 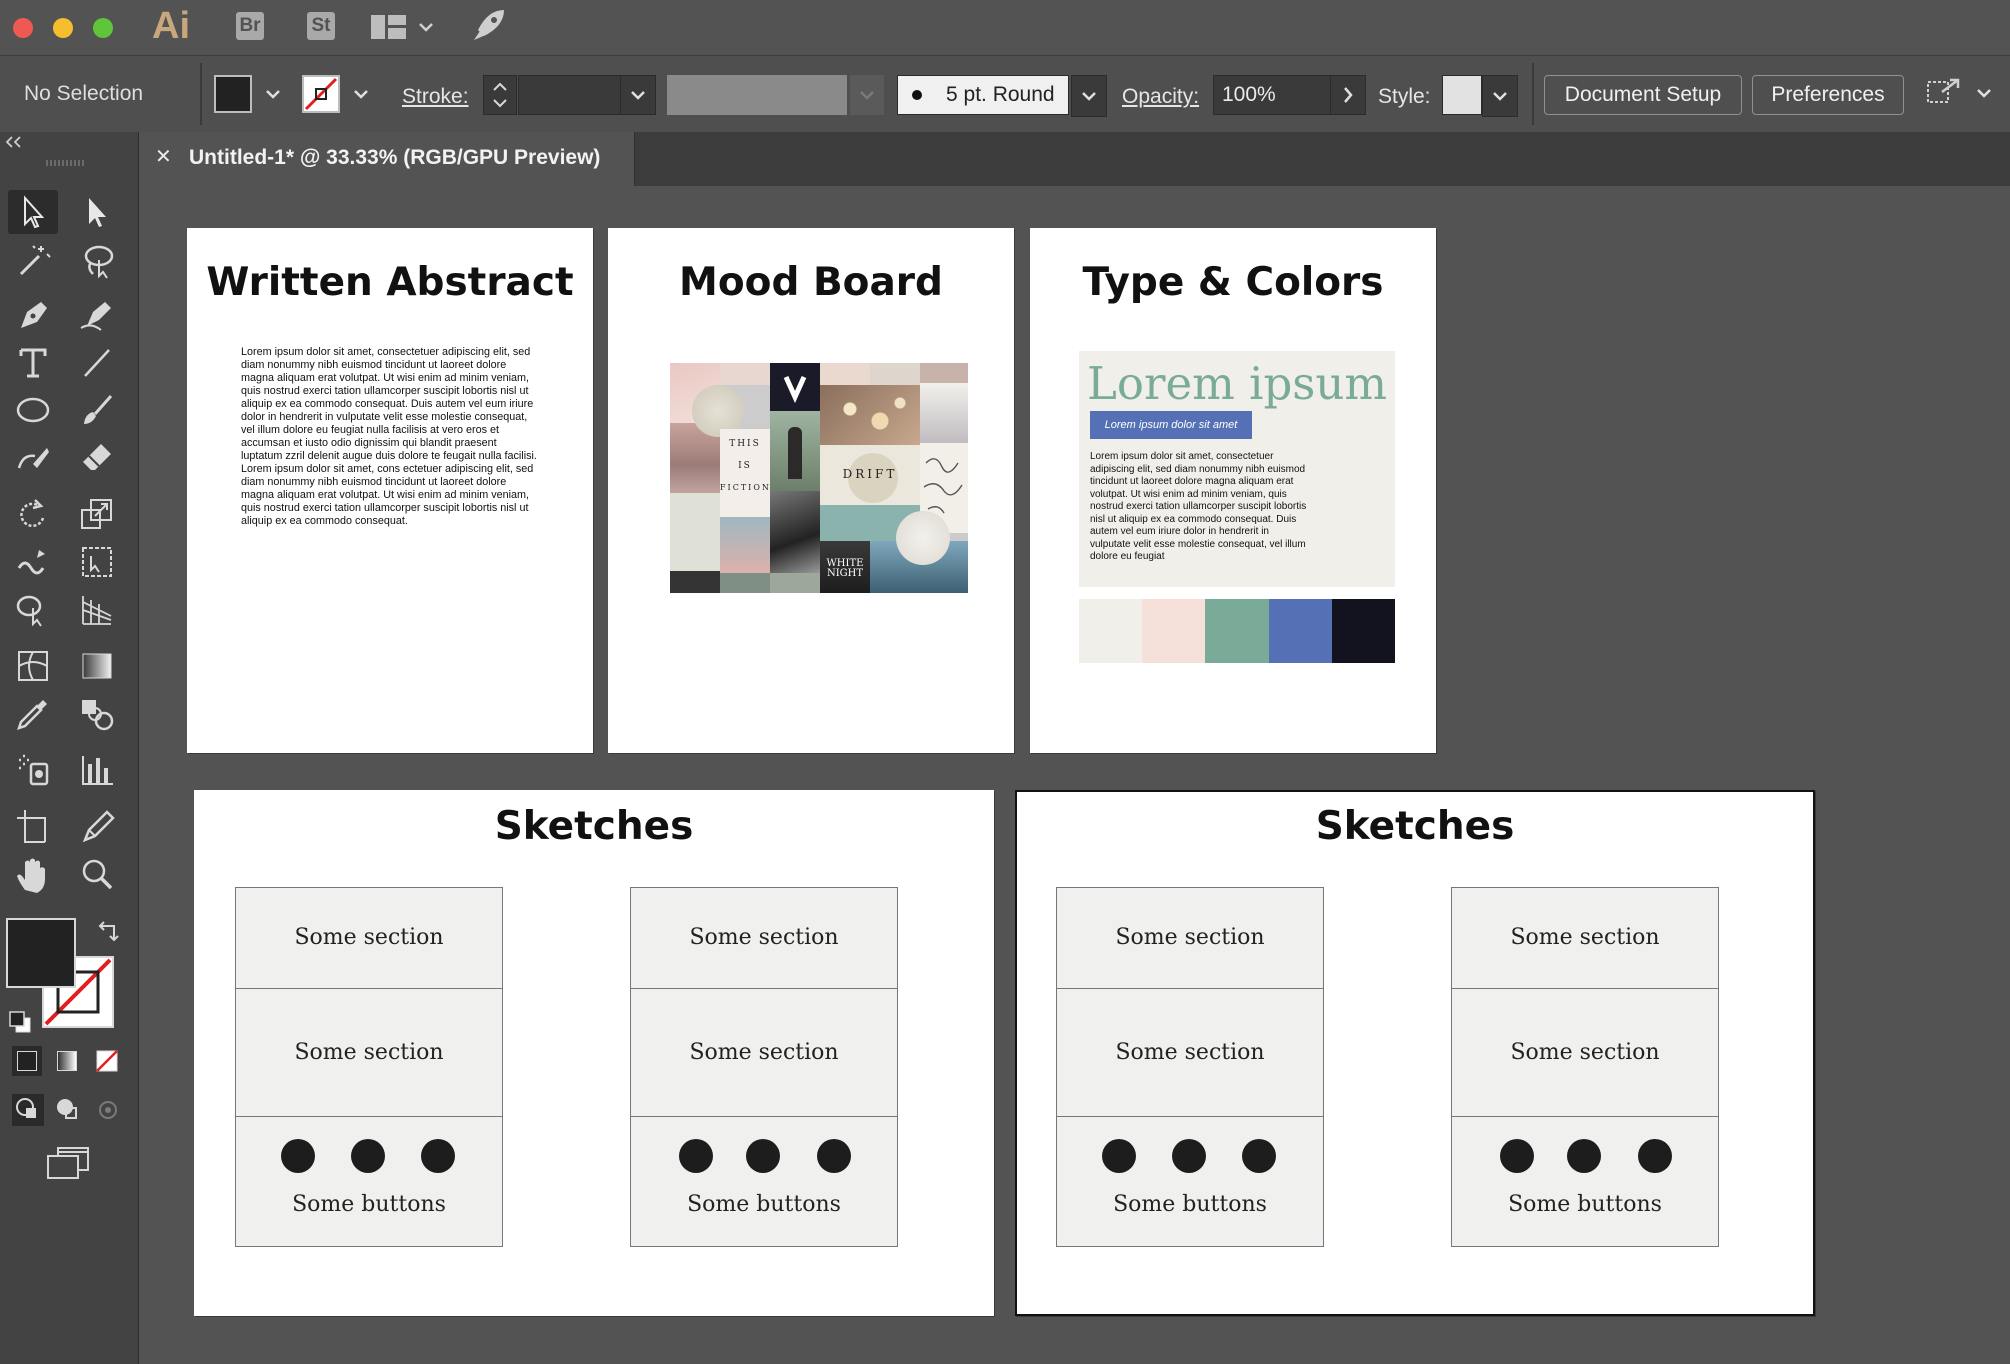 I want to click on document-tab-title: Untitled-1* @ 33.33% (RGB/GPU Preview), so click(x=394, y=158).